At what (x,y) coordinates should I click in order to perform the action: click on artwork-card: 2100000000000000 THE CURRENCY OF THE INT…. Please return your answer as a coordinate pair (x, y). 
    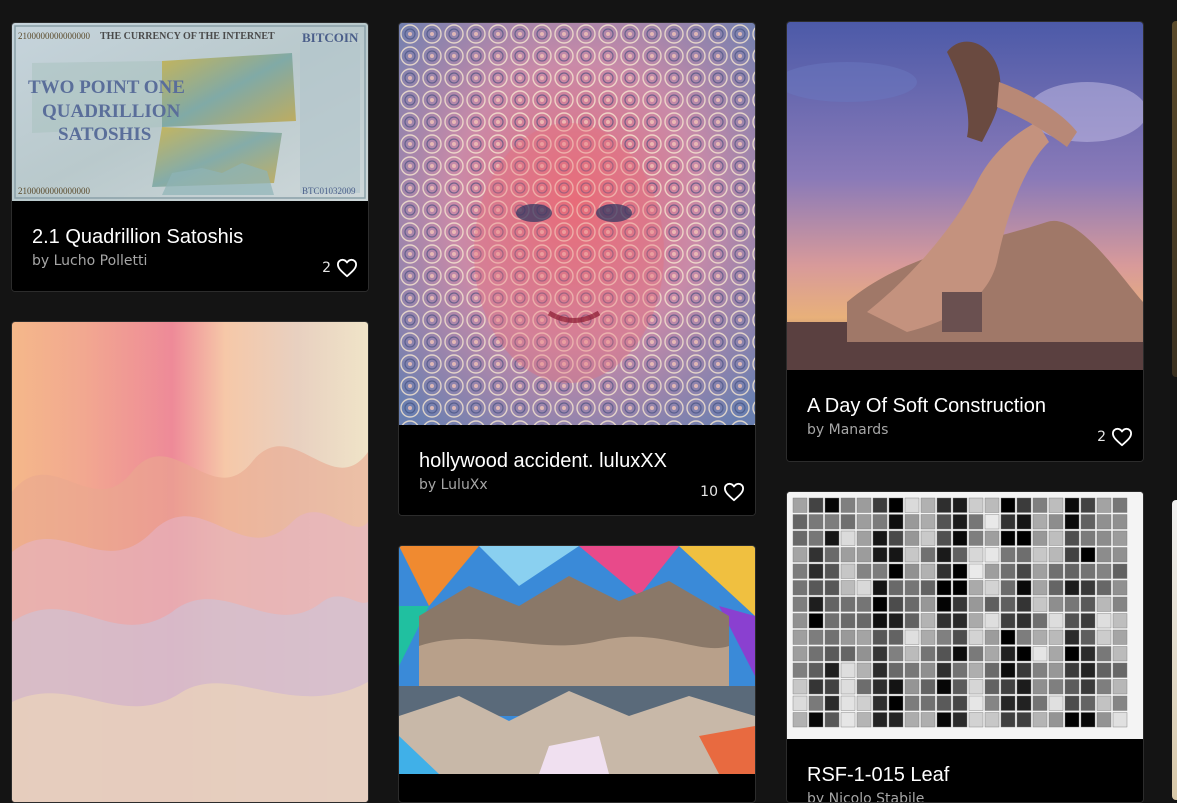
    Looking at the image, I should click on (190, 157).